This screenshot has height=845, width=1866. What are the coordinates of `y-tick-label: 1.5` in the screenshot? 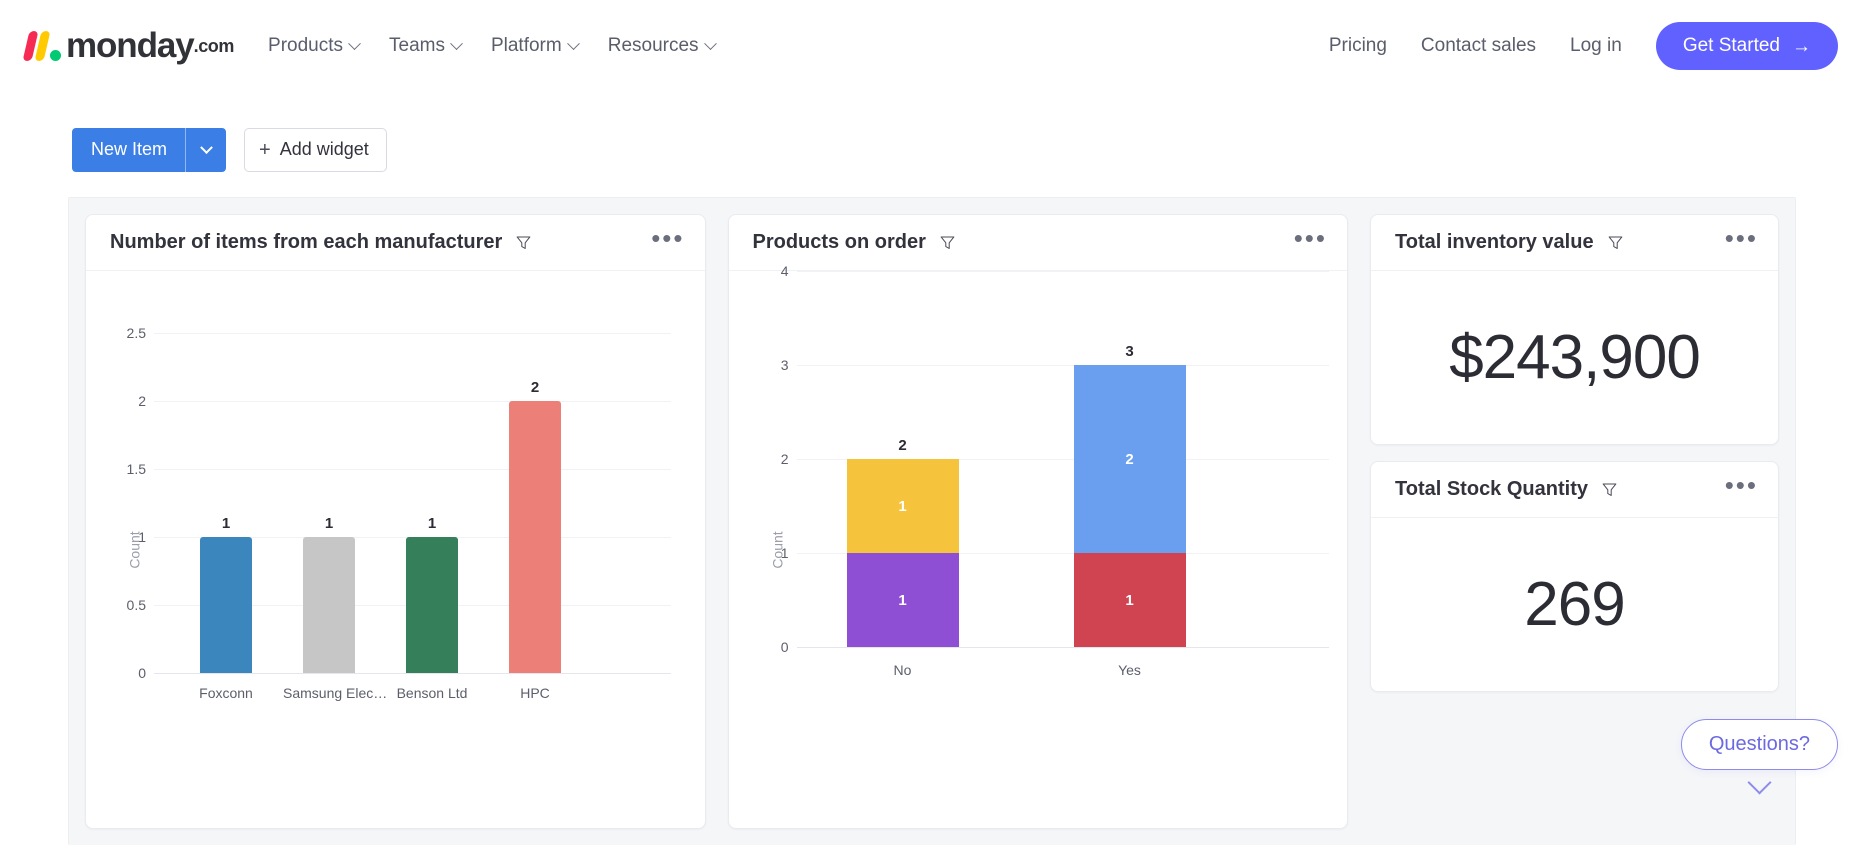 It's located at (136, 469).